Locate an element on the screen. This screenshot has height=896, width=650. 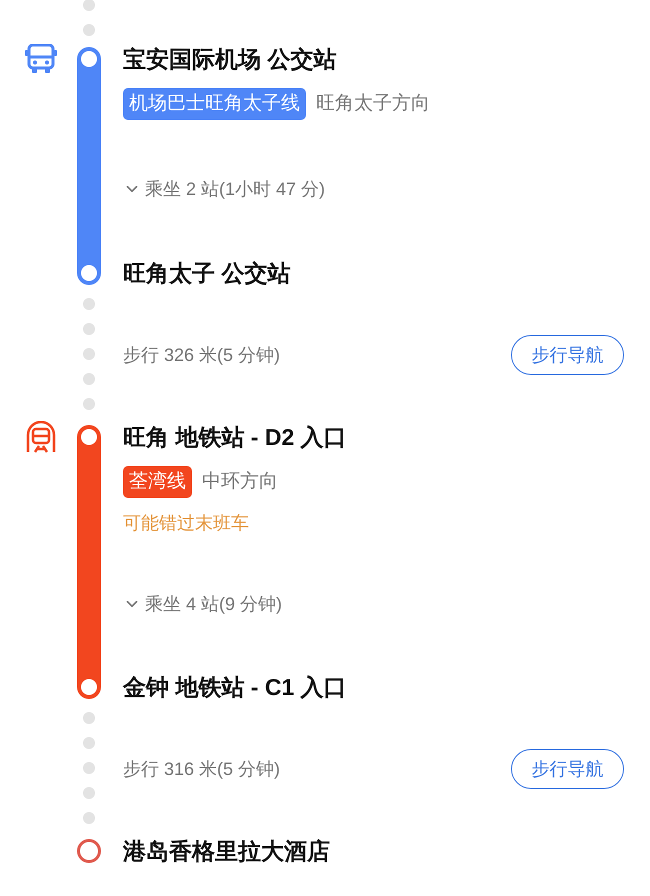
direction-text: 中环方向 is located at coordinates (240, 482).